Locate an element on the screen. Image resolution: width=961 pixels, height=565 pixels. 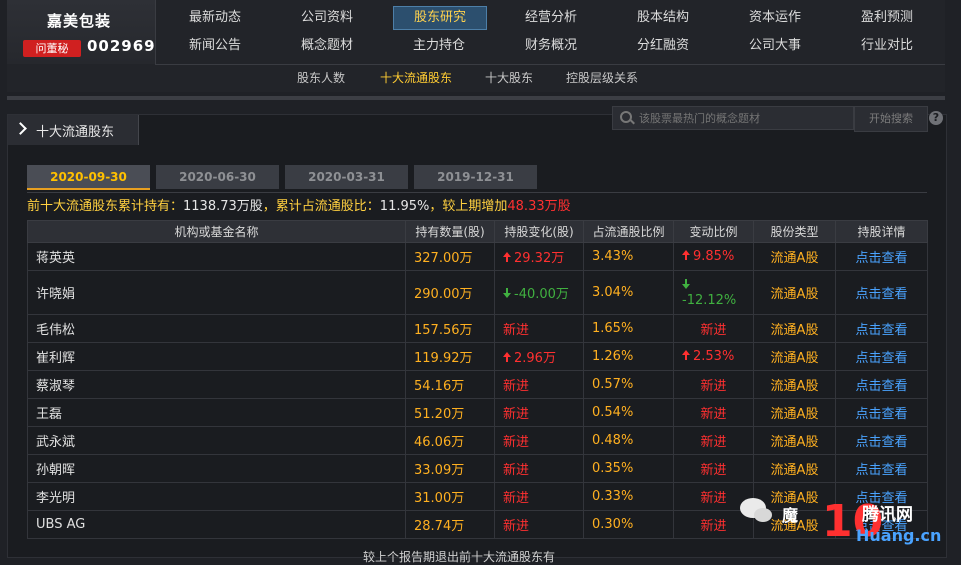
summary-mid: ，累计占流通股比： is located at coordinates (321, 206).